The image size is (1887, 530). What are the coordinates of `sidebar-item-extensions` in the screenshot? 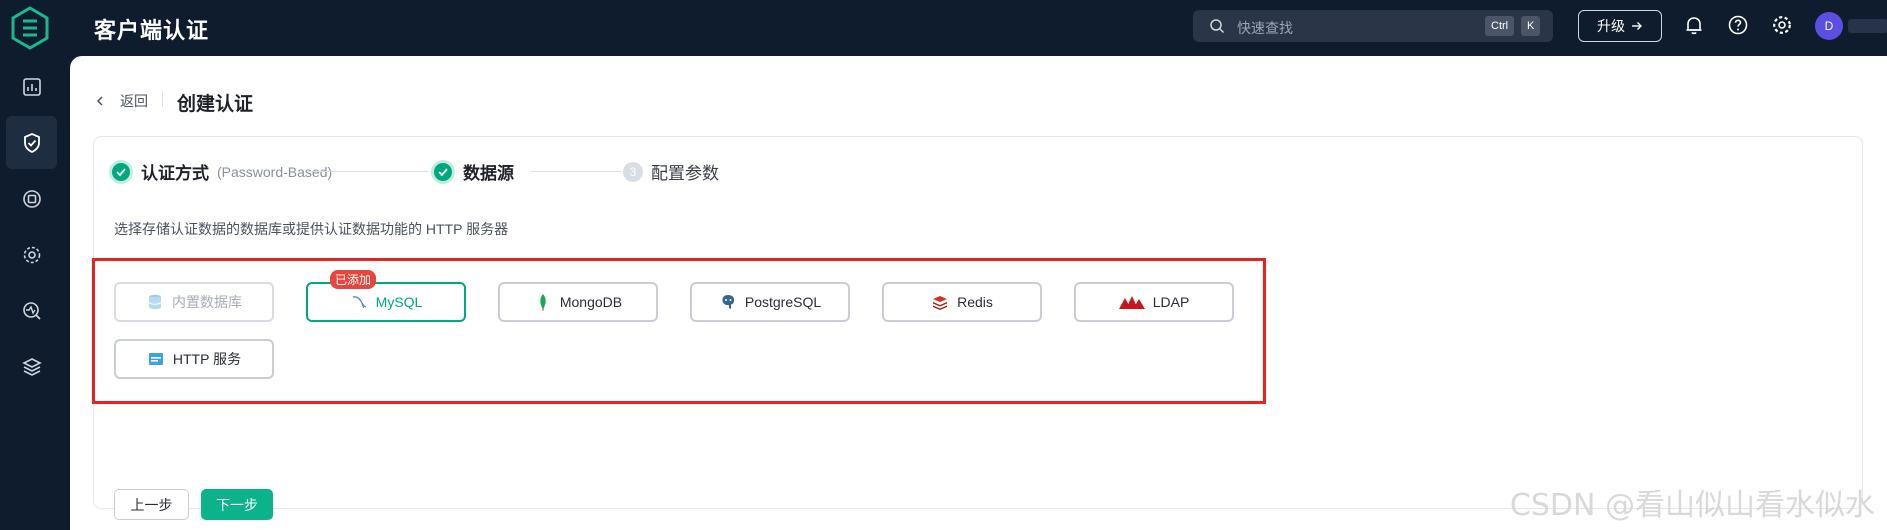 It's located at (31, 366).